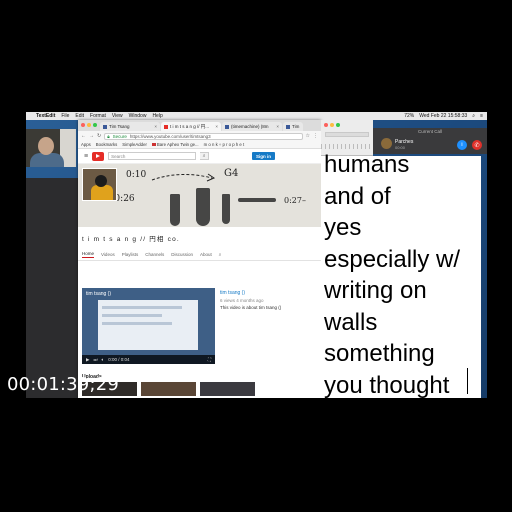 The height and width of the screenshot is (512, 512). Describe the element at coordinates (99, 184) in the screenshot. I see `channel-avatar` at that location.